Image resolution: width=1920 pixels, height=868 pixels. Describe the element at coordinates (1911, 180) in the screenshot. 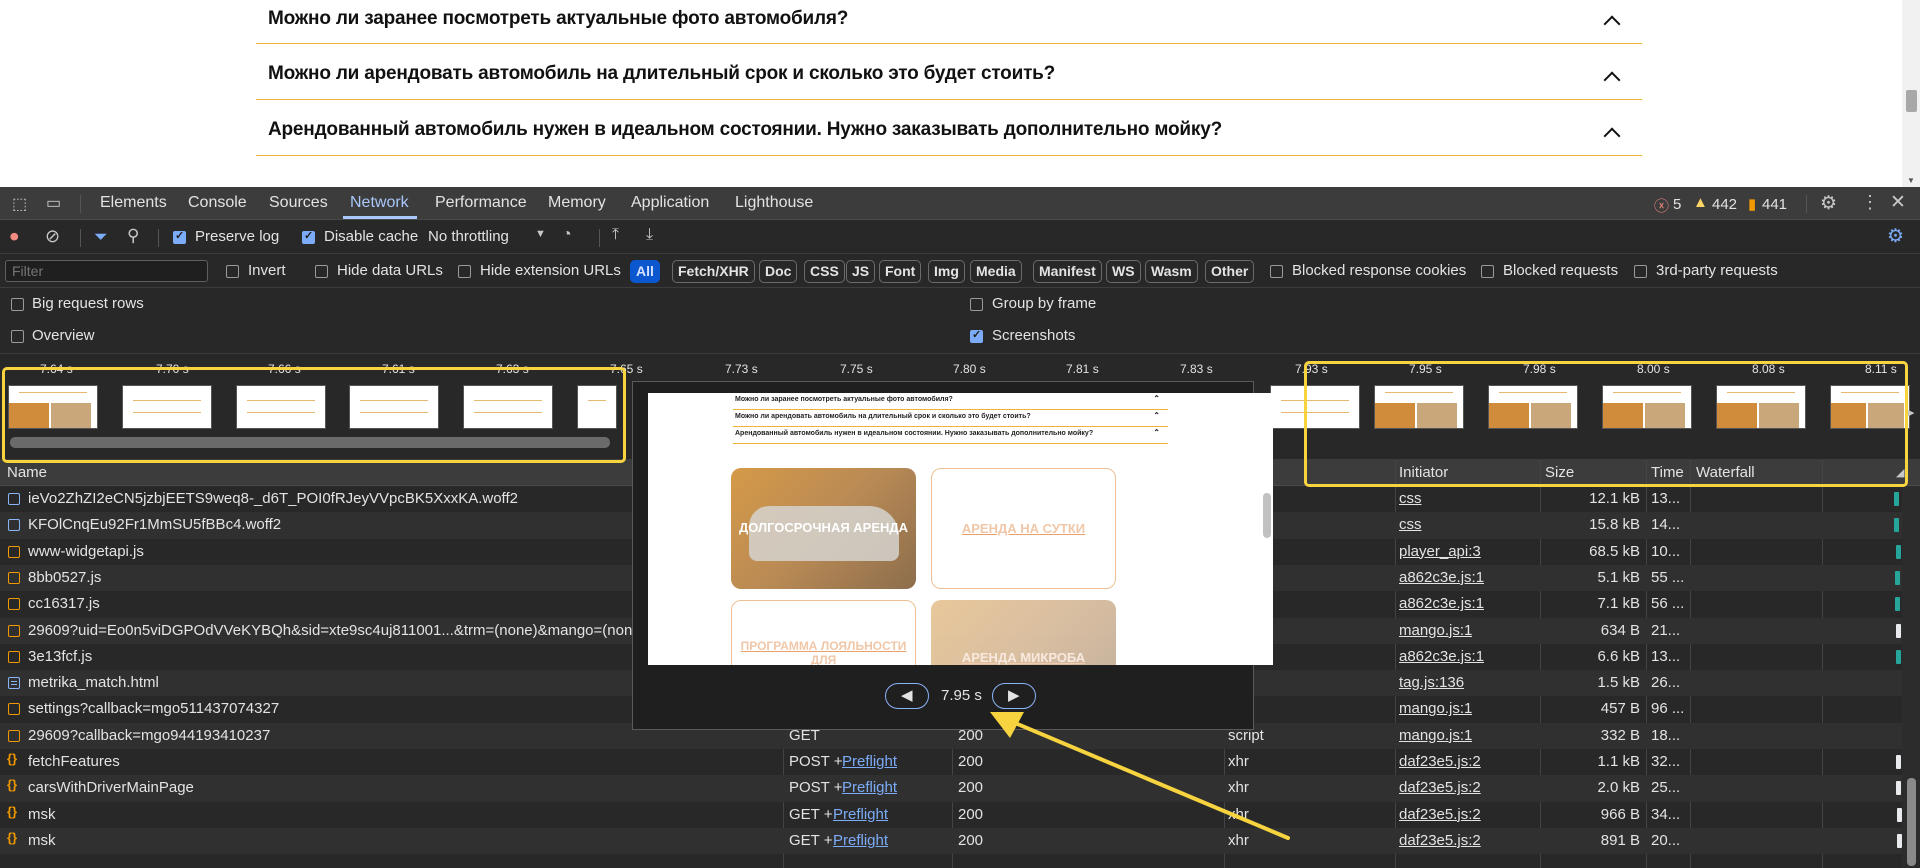

I see `scroll-down-icon: ▼` at that location.